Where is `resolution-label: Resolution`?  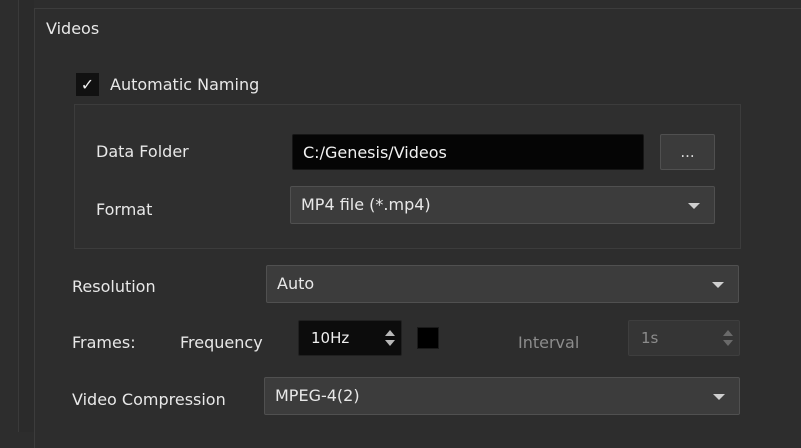 resolution-label: Resolution is located at coordinates (114, 286).